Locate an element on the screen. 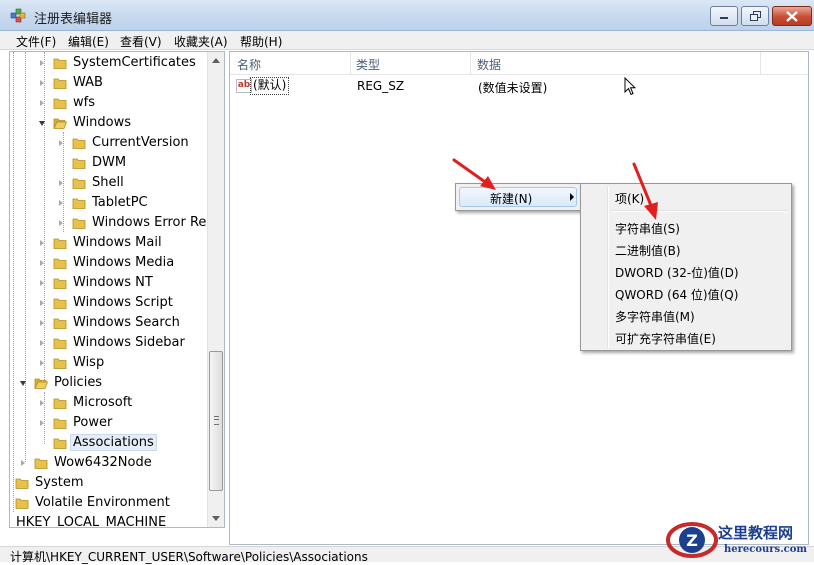  value-type: REG_SZ is located at coordinates (381, 86).